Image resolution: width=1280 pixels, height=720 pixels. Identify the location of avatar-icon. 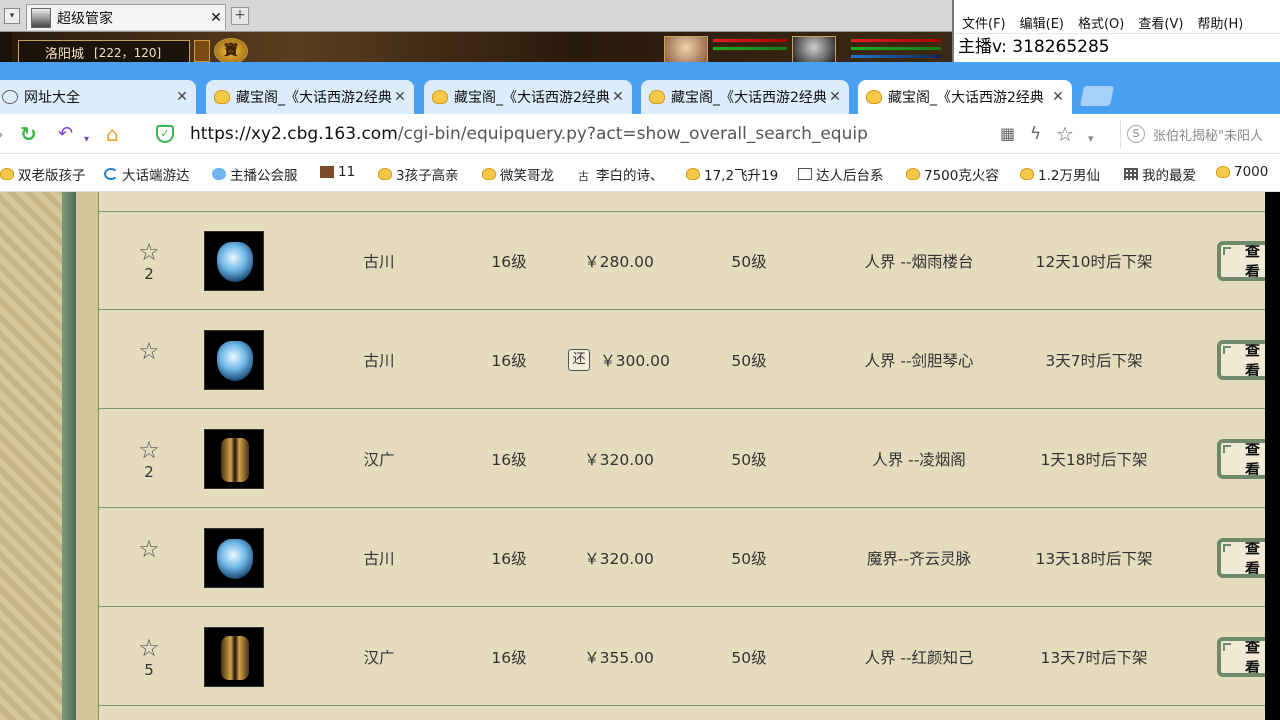
(41, 17).